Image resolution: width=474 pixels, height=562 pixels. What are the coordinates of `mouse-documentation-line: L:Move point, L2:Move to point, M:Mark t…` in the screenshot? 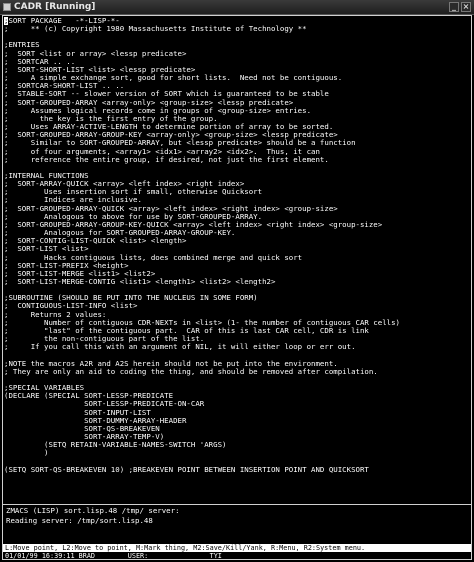 It's located at (237, 548).